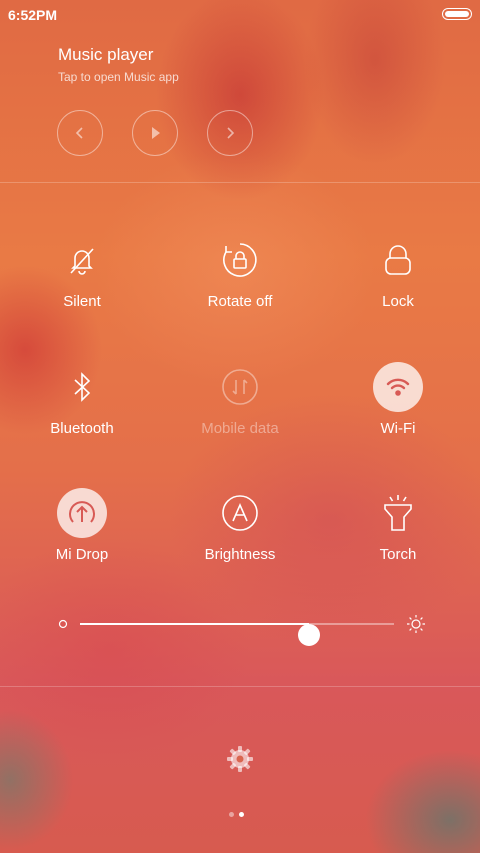 This screenshot has height=853, width=480. I want to click on play-button, so click(155, 133).